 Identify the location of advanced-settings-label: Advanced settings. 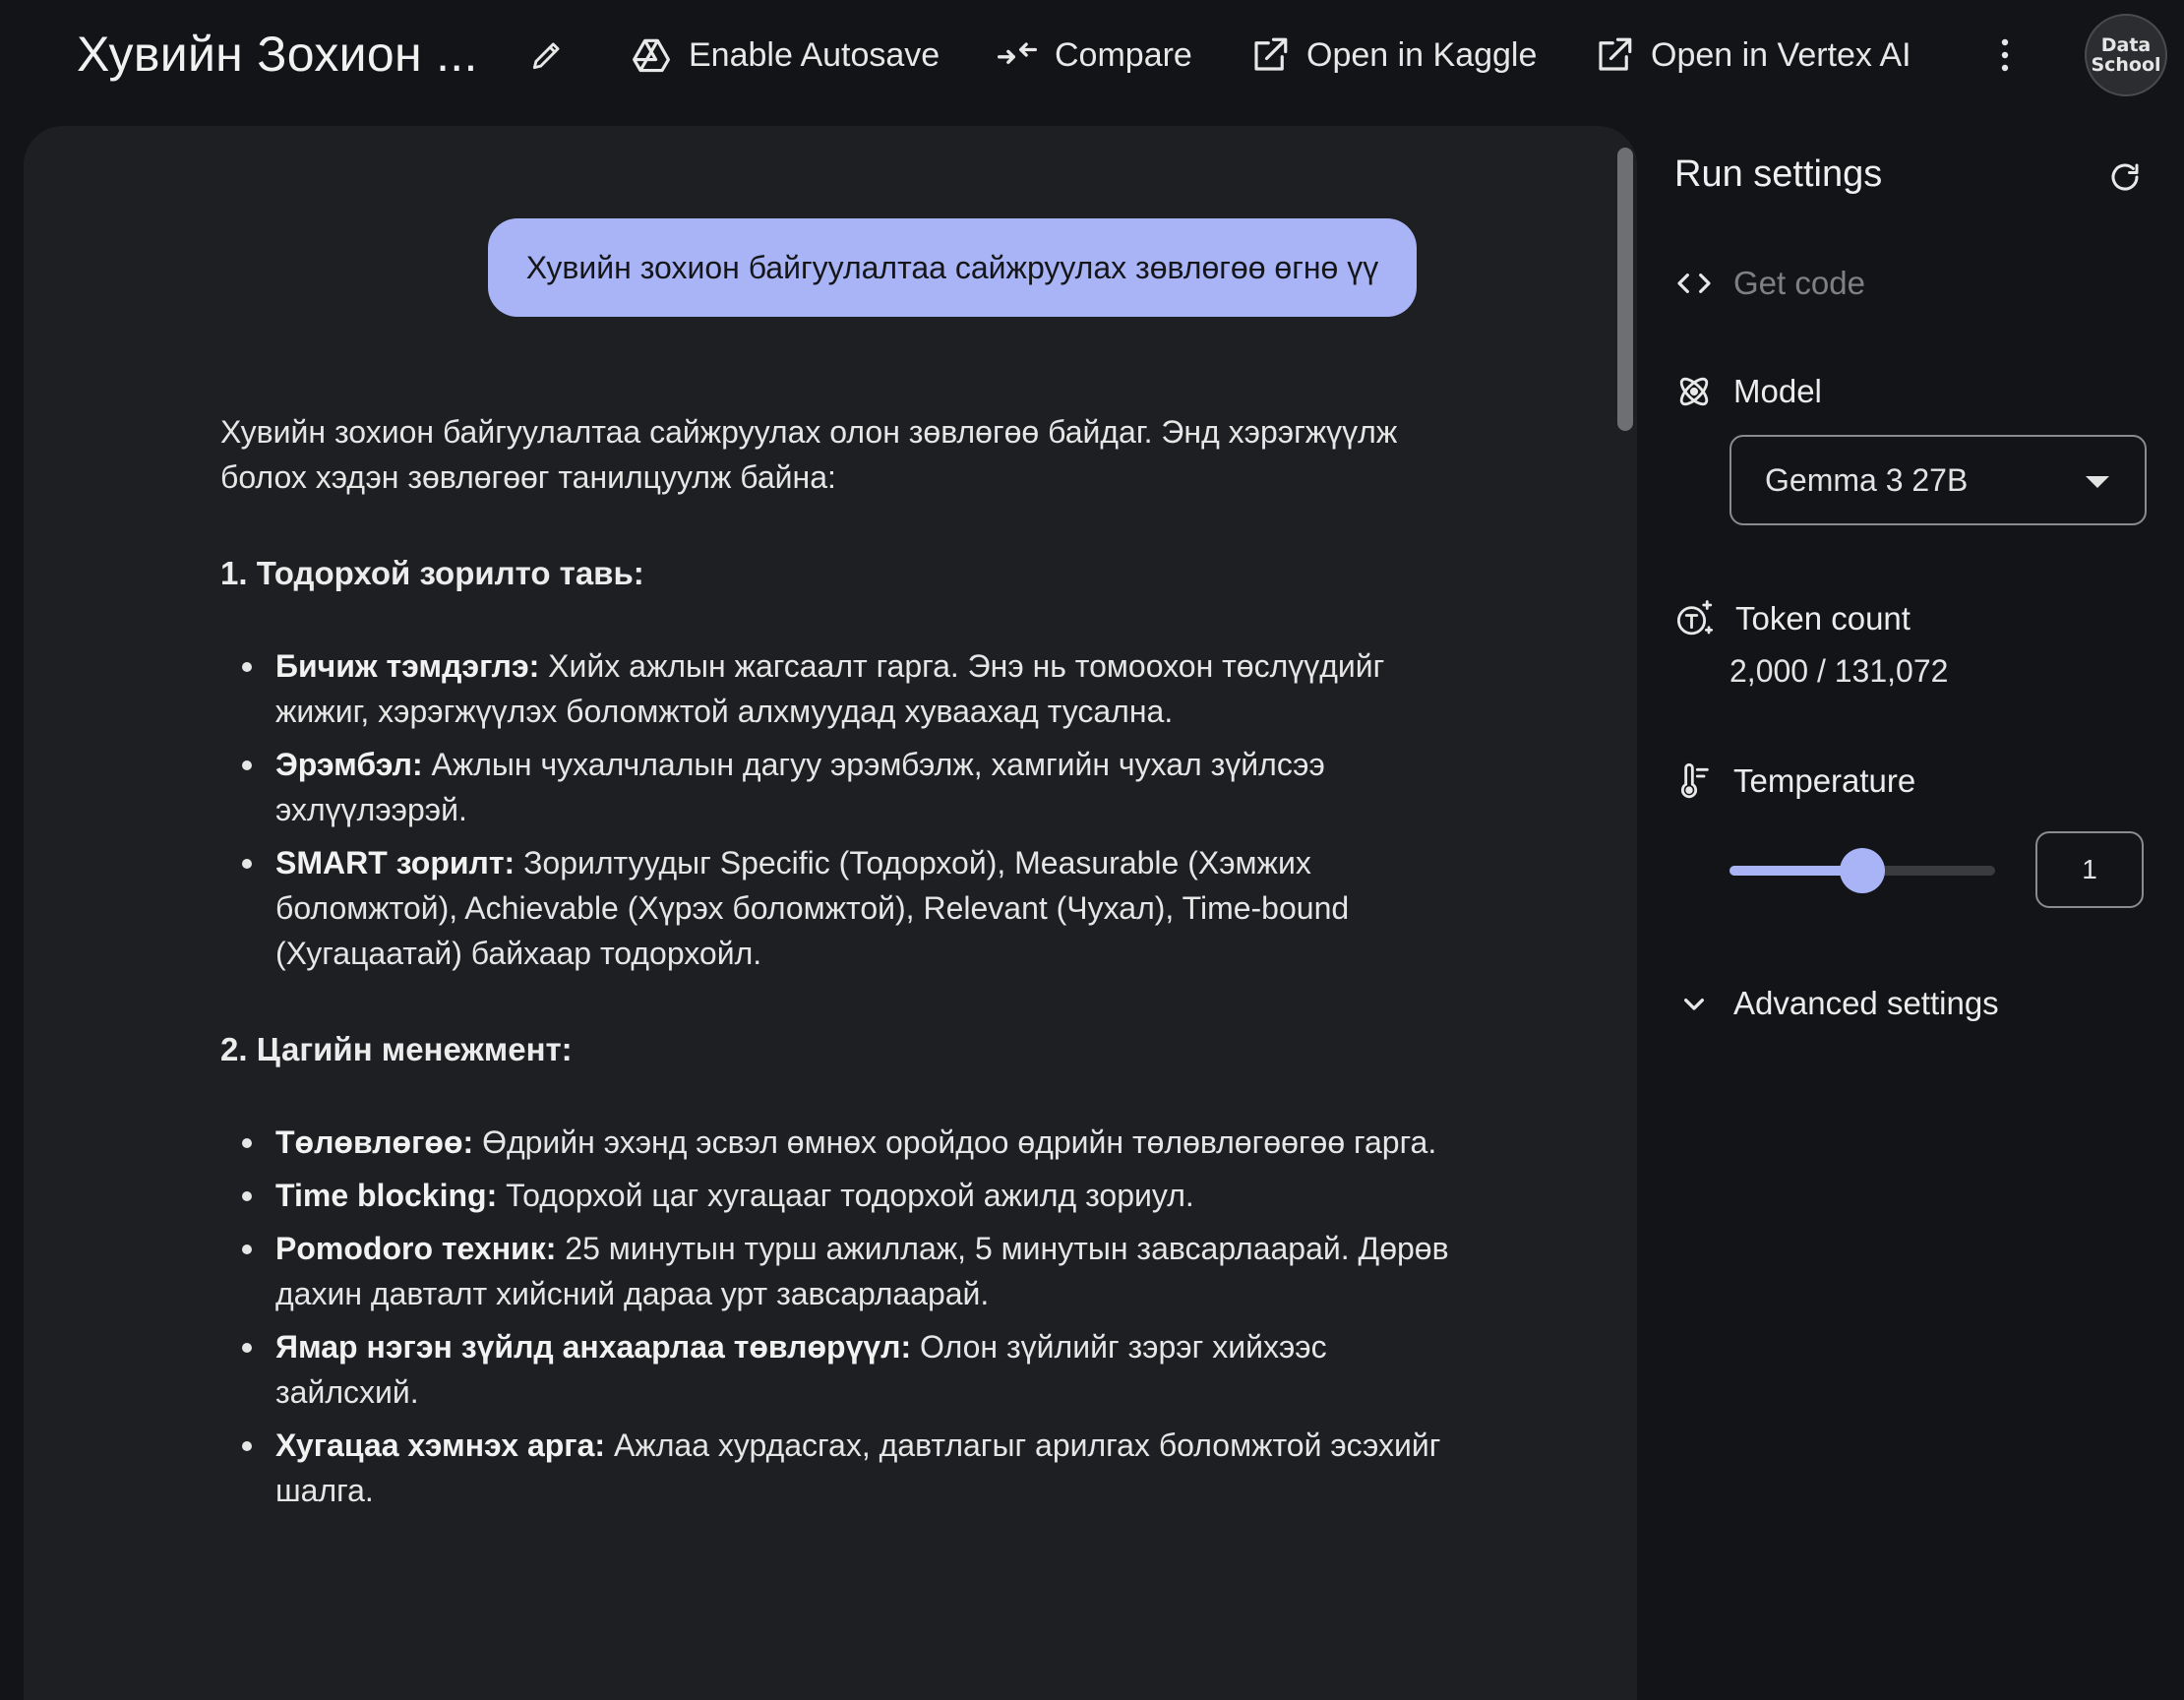
(1866, 1003).